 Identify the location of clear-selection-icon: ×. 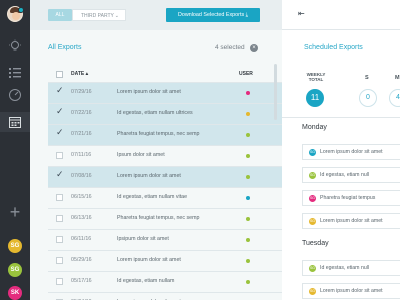
(254, 48).